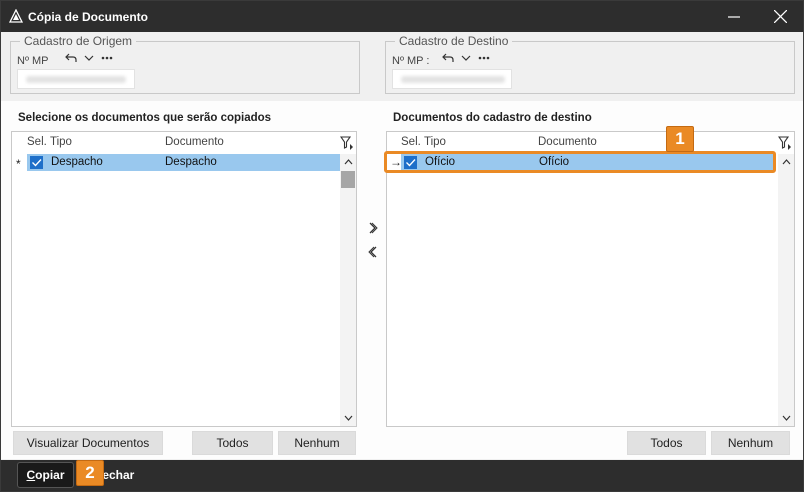  I want to click on move-left-button, so click(373, 252).